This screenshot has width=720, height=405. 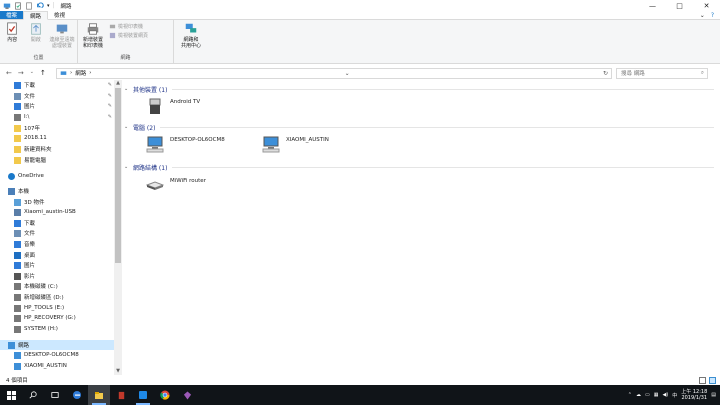 What do you see at coordinates (57, 212) in the screenshot?
I see `sidebar-item-11: Xiaomi_austin-USB` at bounding box center [57, 212].